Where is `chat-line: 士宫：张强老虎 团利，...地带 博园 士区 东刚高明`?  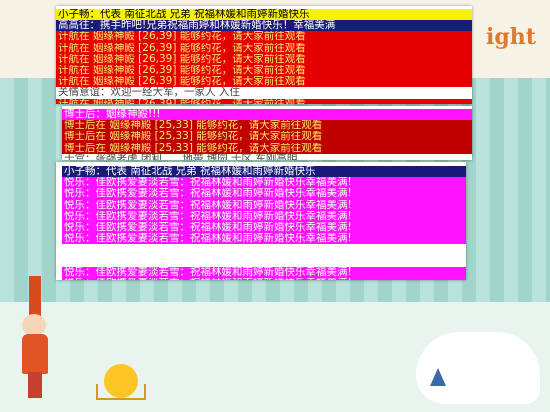
chat-line: 士宫：张强老虎 团利，...地带 博园 士区 东刚高明 is located at coordinates (267, 156).